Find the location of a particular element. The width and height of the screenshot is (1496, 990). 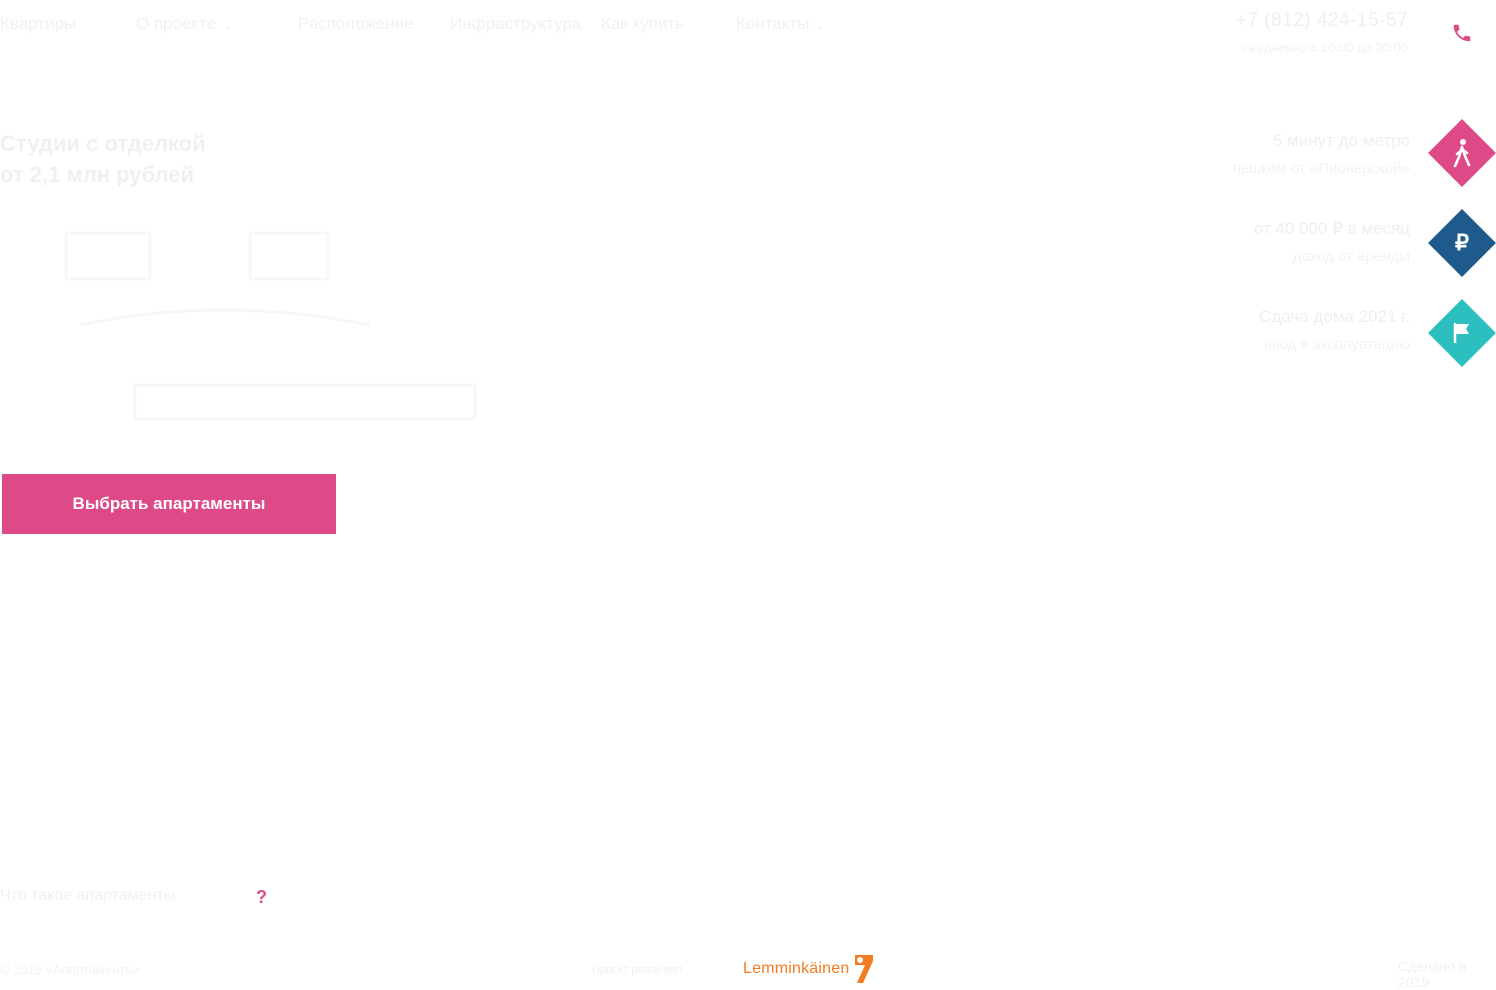

feature-subtitle: доход от аренды is located at coordinates (1351, 256).